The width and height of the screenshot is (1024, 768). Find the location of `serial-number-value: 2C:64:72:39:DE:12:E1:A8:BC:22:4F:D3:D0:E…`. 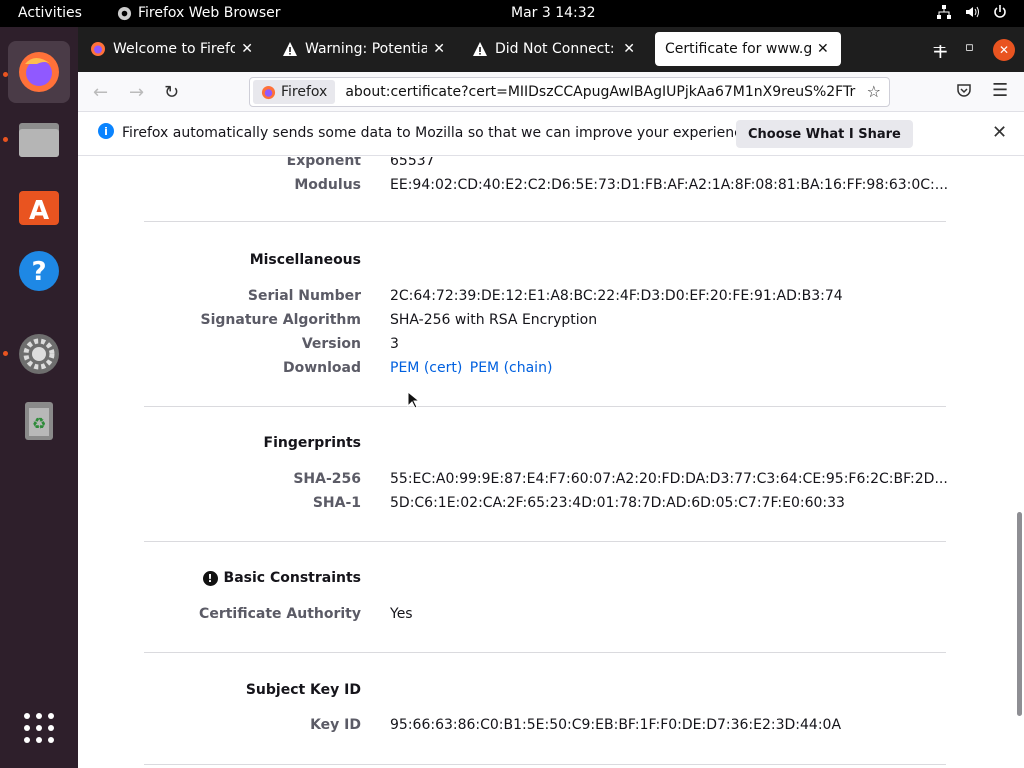

serial-number-value: 2C:64:72:39:DE:12:E1:A8:BC:22:4F:D3:D0:E… is located at coordinates (616, 296).